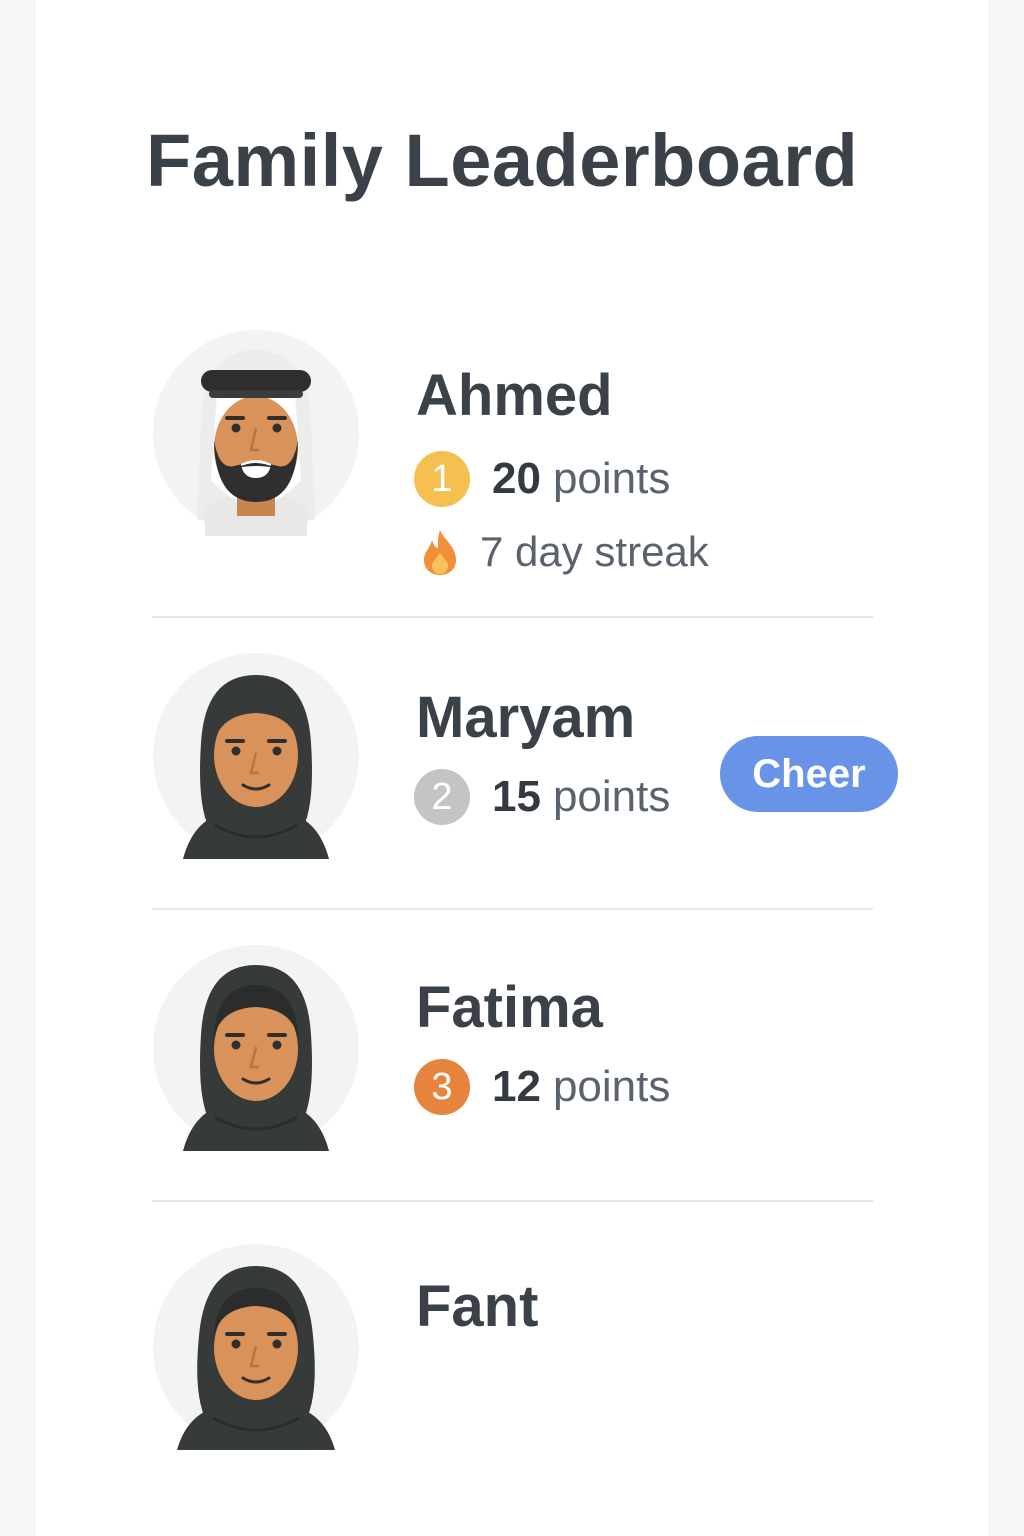  What do you see at coordinates (526, 717) in the screenshot?
I see `member-name: Maryam` at bounding box center [526, 717].